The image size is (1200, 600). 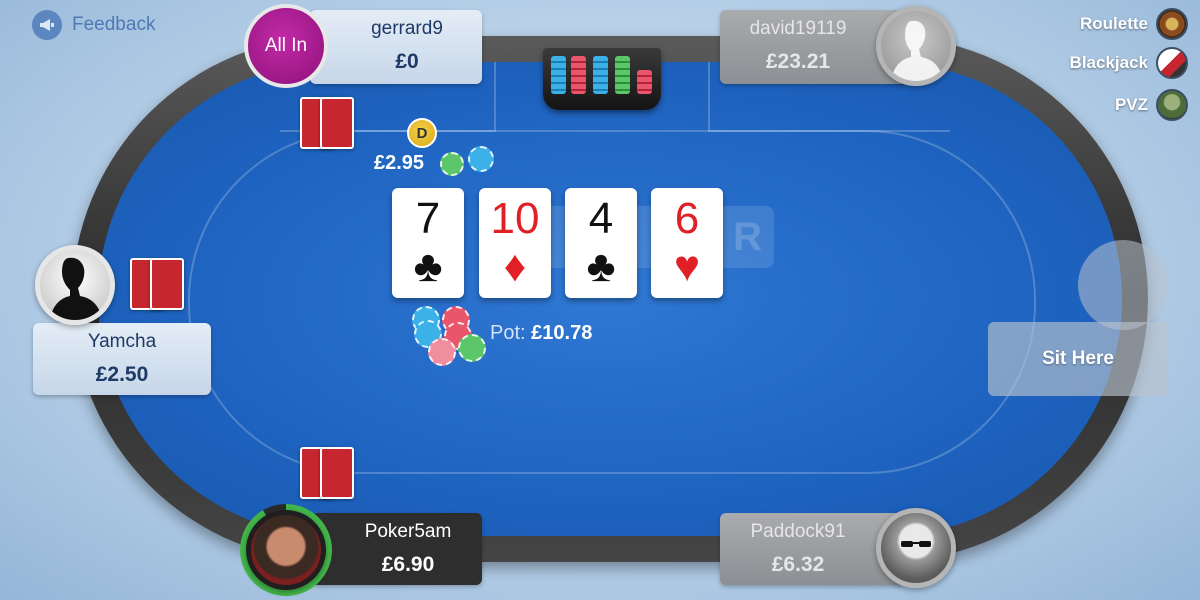 I want to click on player-poker5am-panel: Poker5am £6.90, so click(x=397, y=549).